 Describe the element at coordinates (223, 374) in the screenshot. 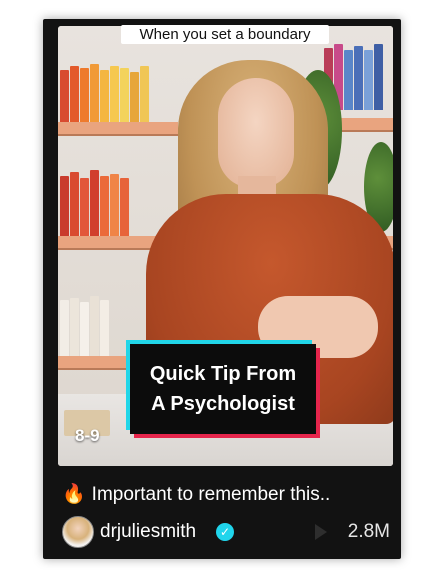

I see `tip-line-1: Quick Tip From` at that location.